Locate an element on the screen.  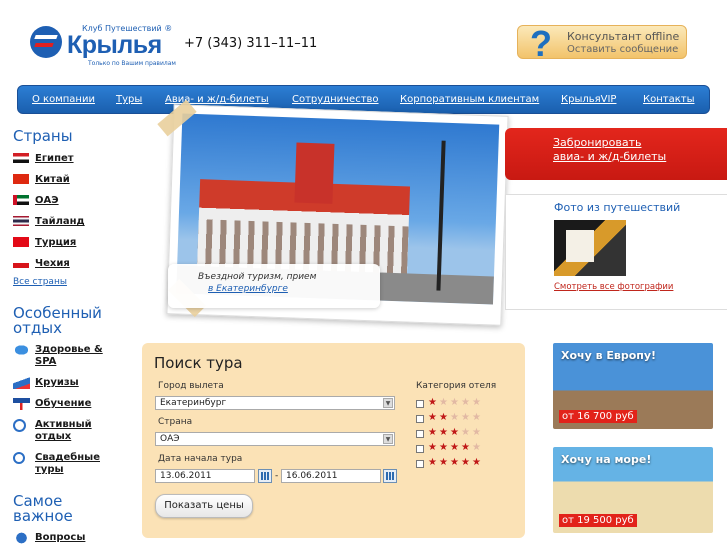
hotel-category-label: Категория отеля is located at coordinates (456, 386).